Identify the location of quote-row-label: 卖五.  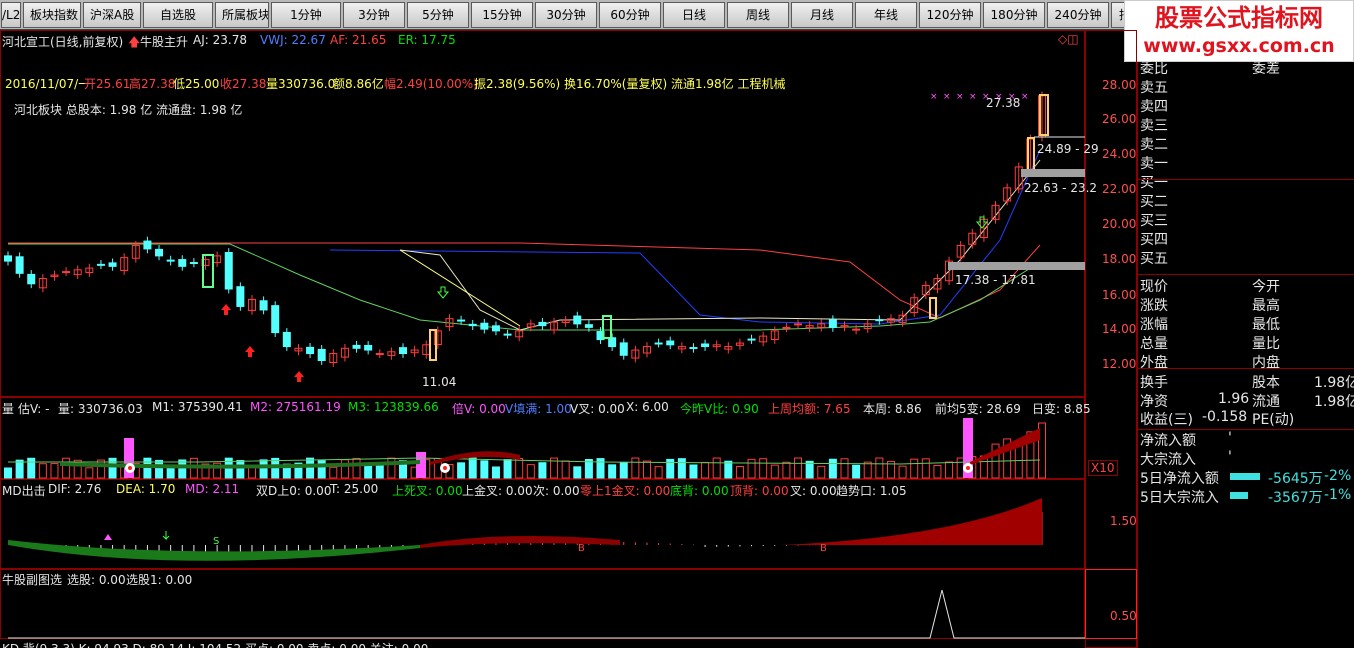
(1154, 88).